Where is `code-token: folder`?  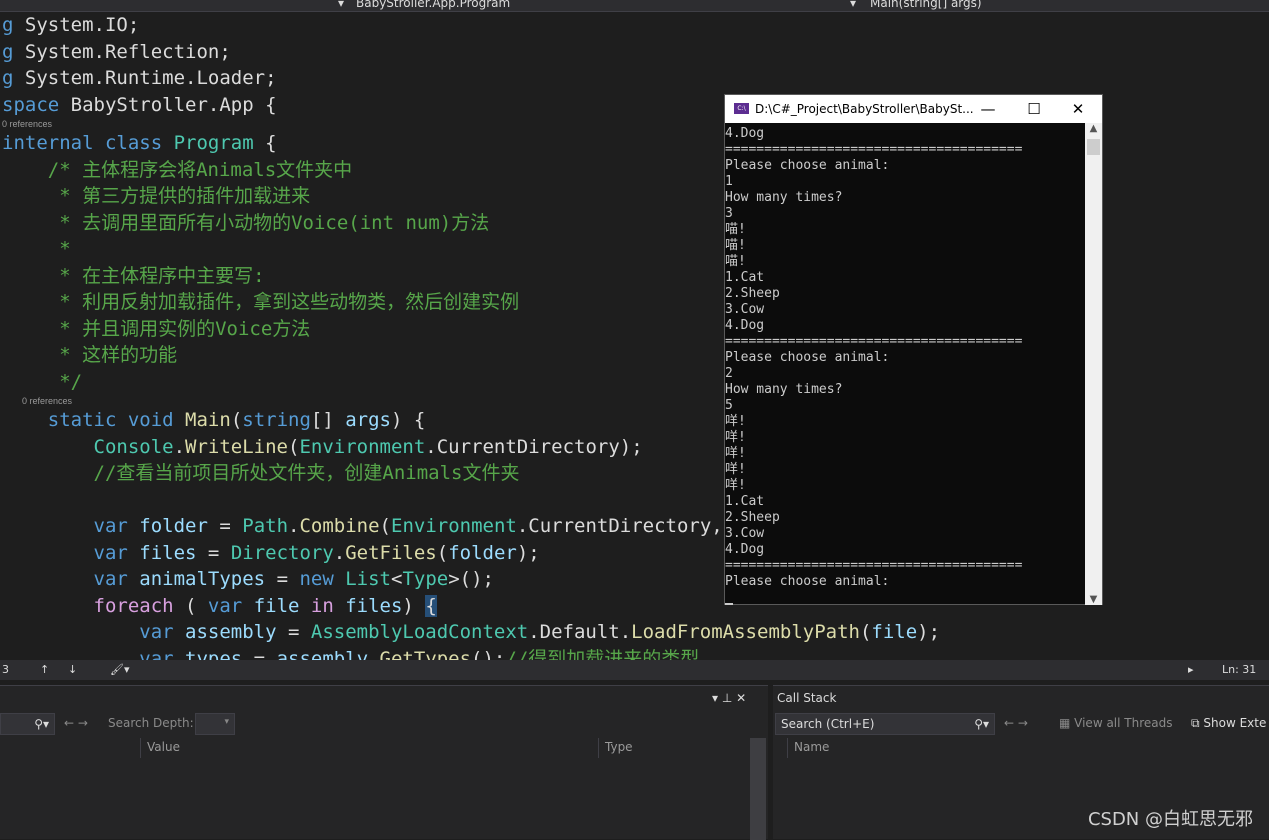 code-token: folder is located at coordinates (482, 552).